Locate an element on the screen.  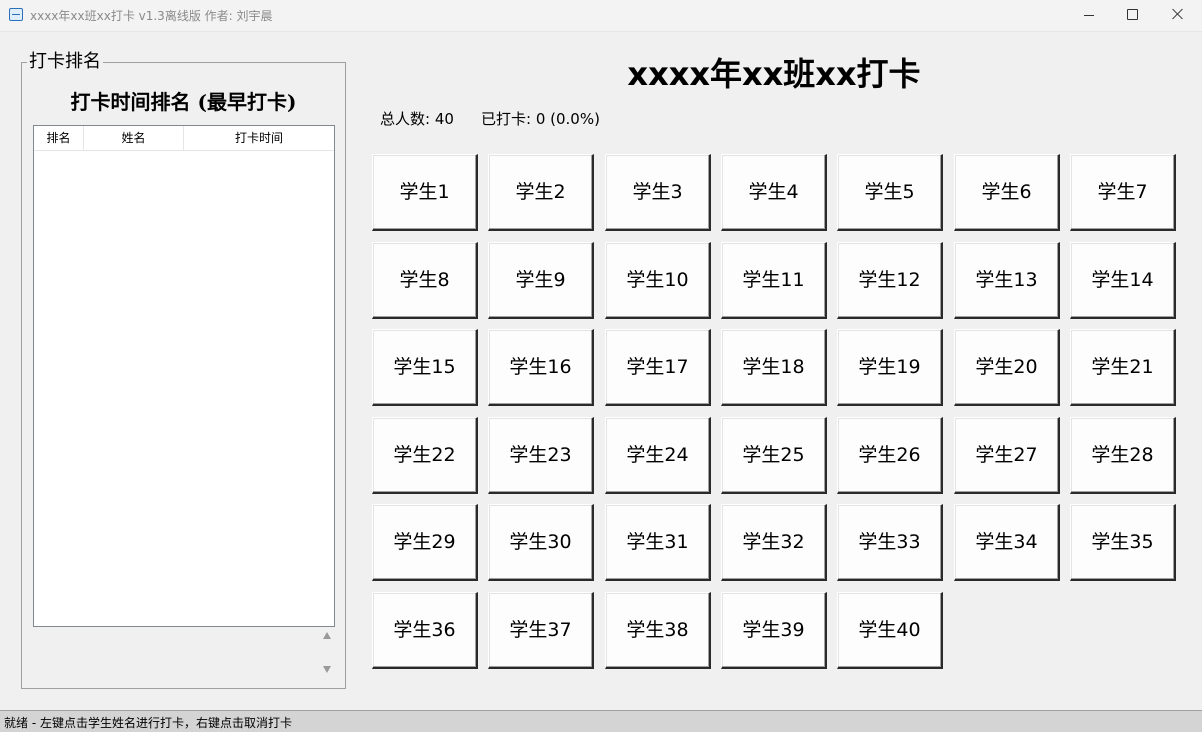
checked-count-label: 已打卡: 0 (0.0%) is located at coordinates (540, 119).